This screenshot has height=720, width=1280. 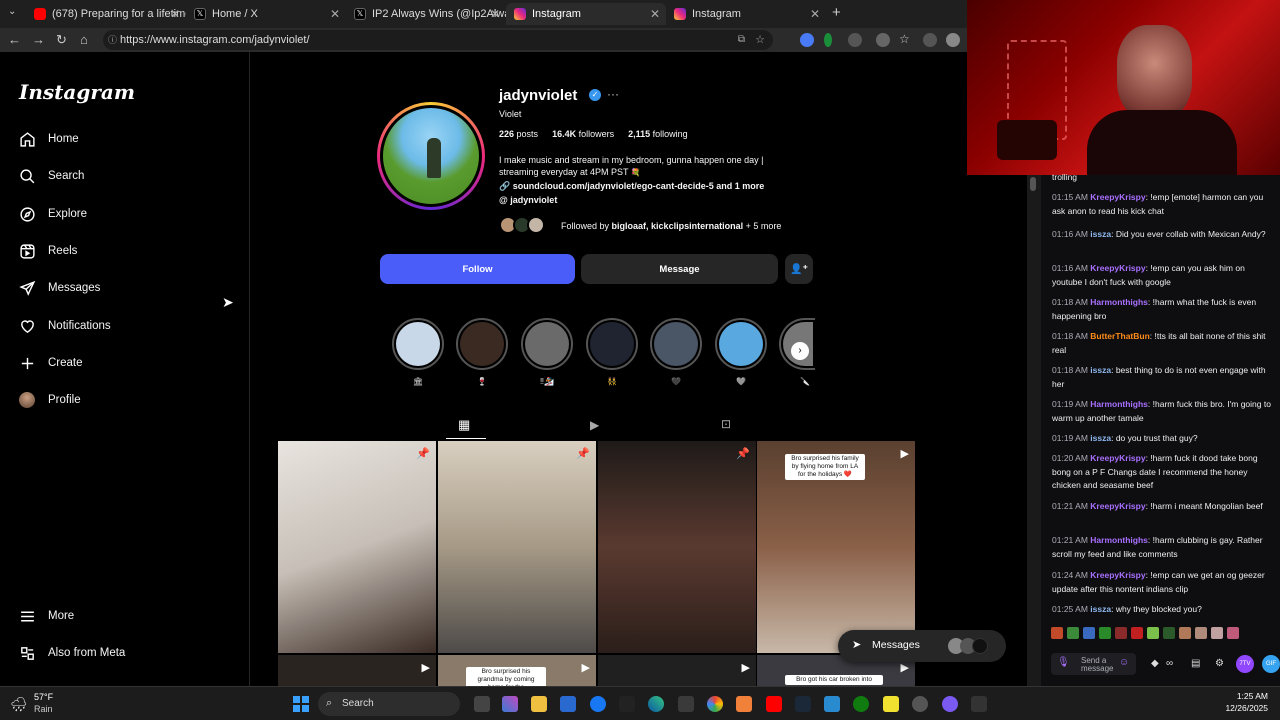 I want to click on calculator-icon, so click(x=686, y=704).